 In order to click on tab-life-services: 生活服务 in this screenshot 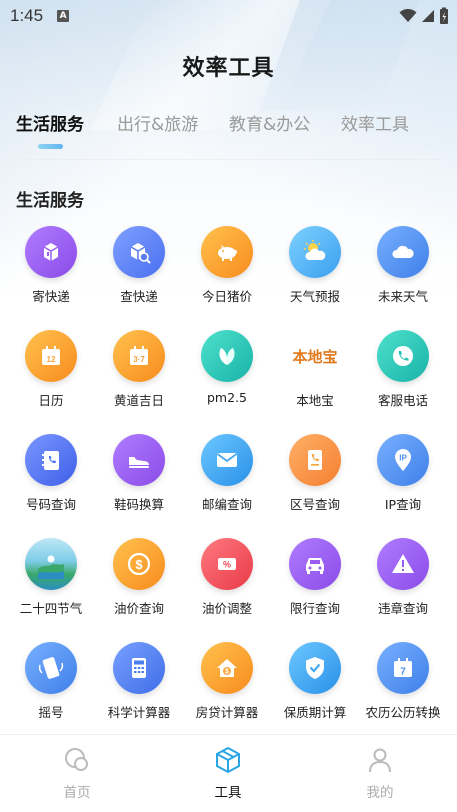, I will do `click(50, 122)`.